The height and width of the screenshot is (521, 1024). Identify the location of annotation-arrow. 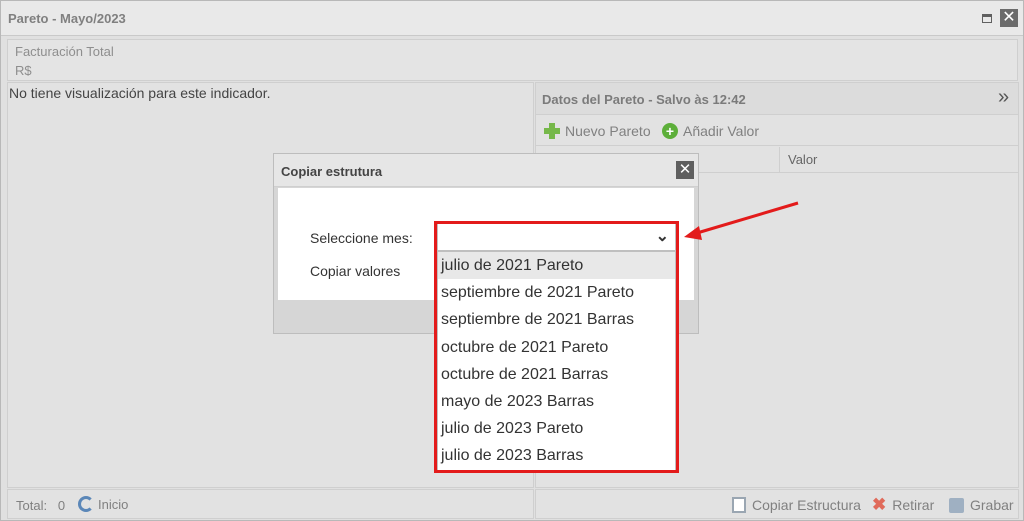
(741, 220).